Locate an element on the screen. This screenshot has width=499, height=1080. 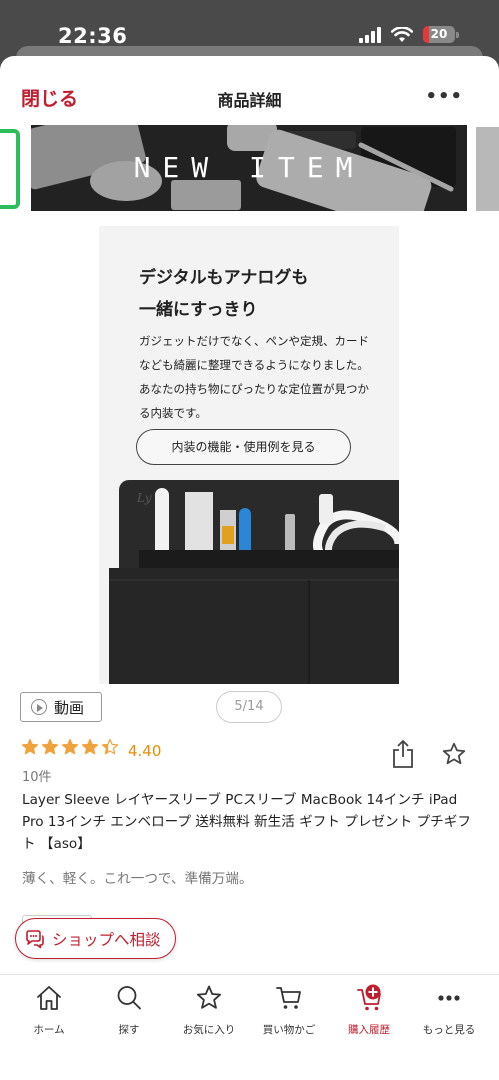
new-item-banner: NEW ITEM is located at coordinates (249, 168).